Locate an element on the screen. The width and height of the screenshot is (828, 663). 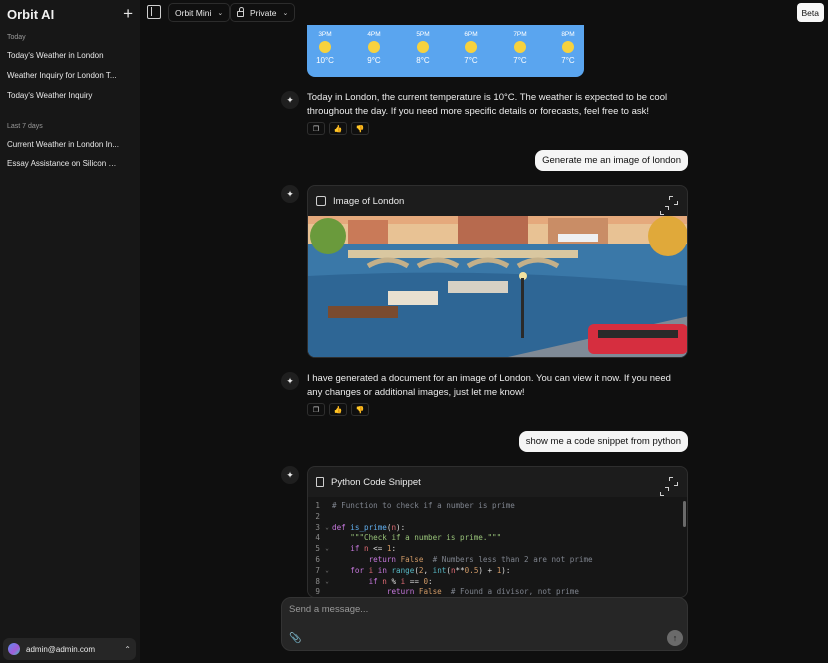
card-header: Python Code Snippet is located at coordinates (497, 482).